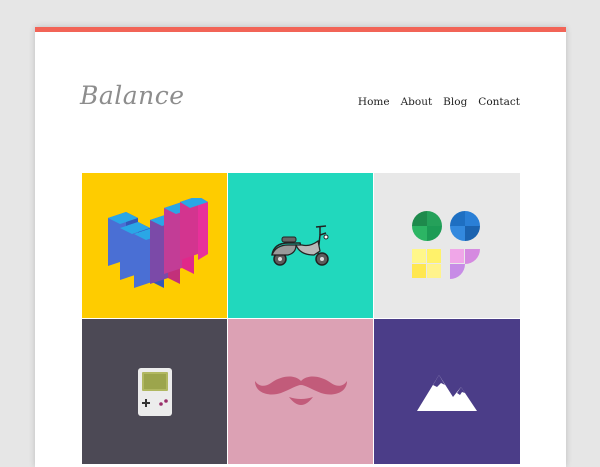  What do you see at coordinates (300, 29) in the screenshot?
I see `accent-bar` at bounding box center [300, 29].